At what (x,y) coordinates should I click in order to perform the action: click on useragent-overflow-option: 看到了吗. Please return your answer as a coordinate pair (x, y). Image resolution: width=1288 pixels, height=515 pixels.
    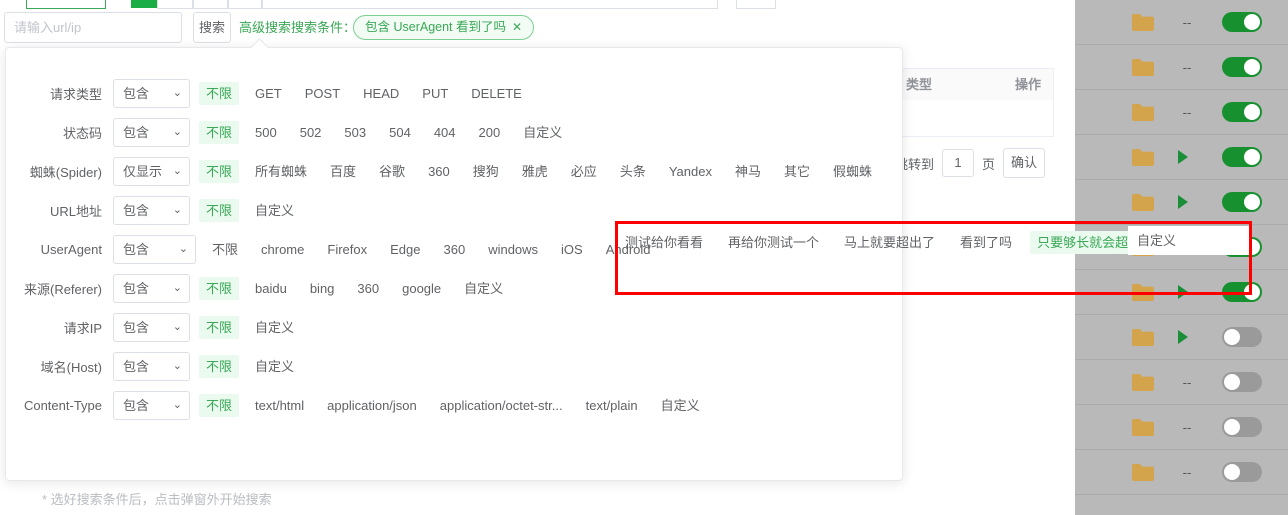
    Looking at the image, I should click on (986, 242).